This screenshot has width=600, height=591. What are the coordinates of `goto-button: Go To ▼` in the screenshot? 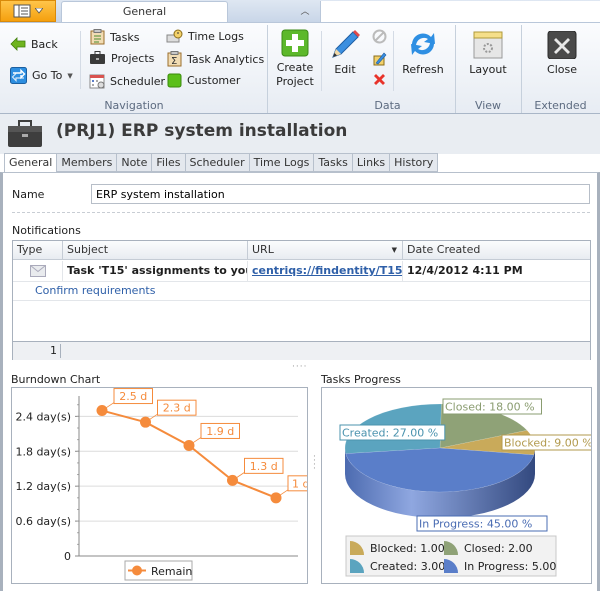 It's located at (41, 75).